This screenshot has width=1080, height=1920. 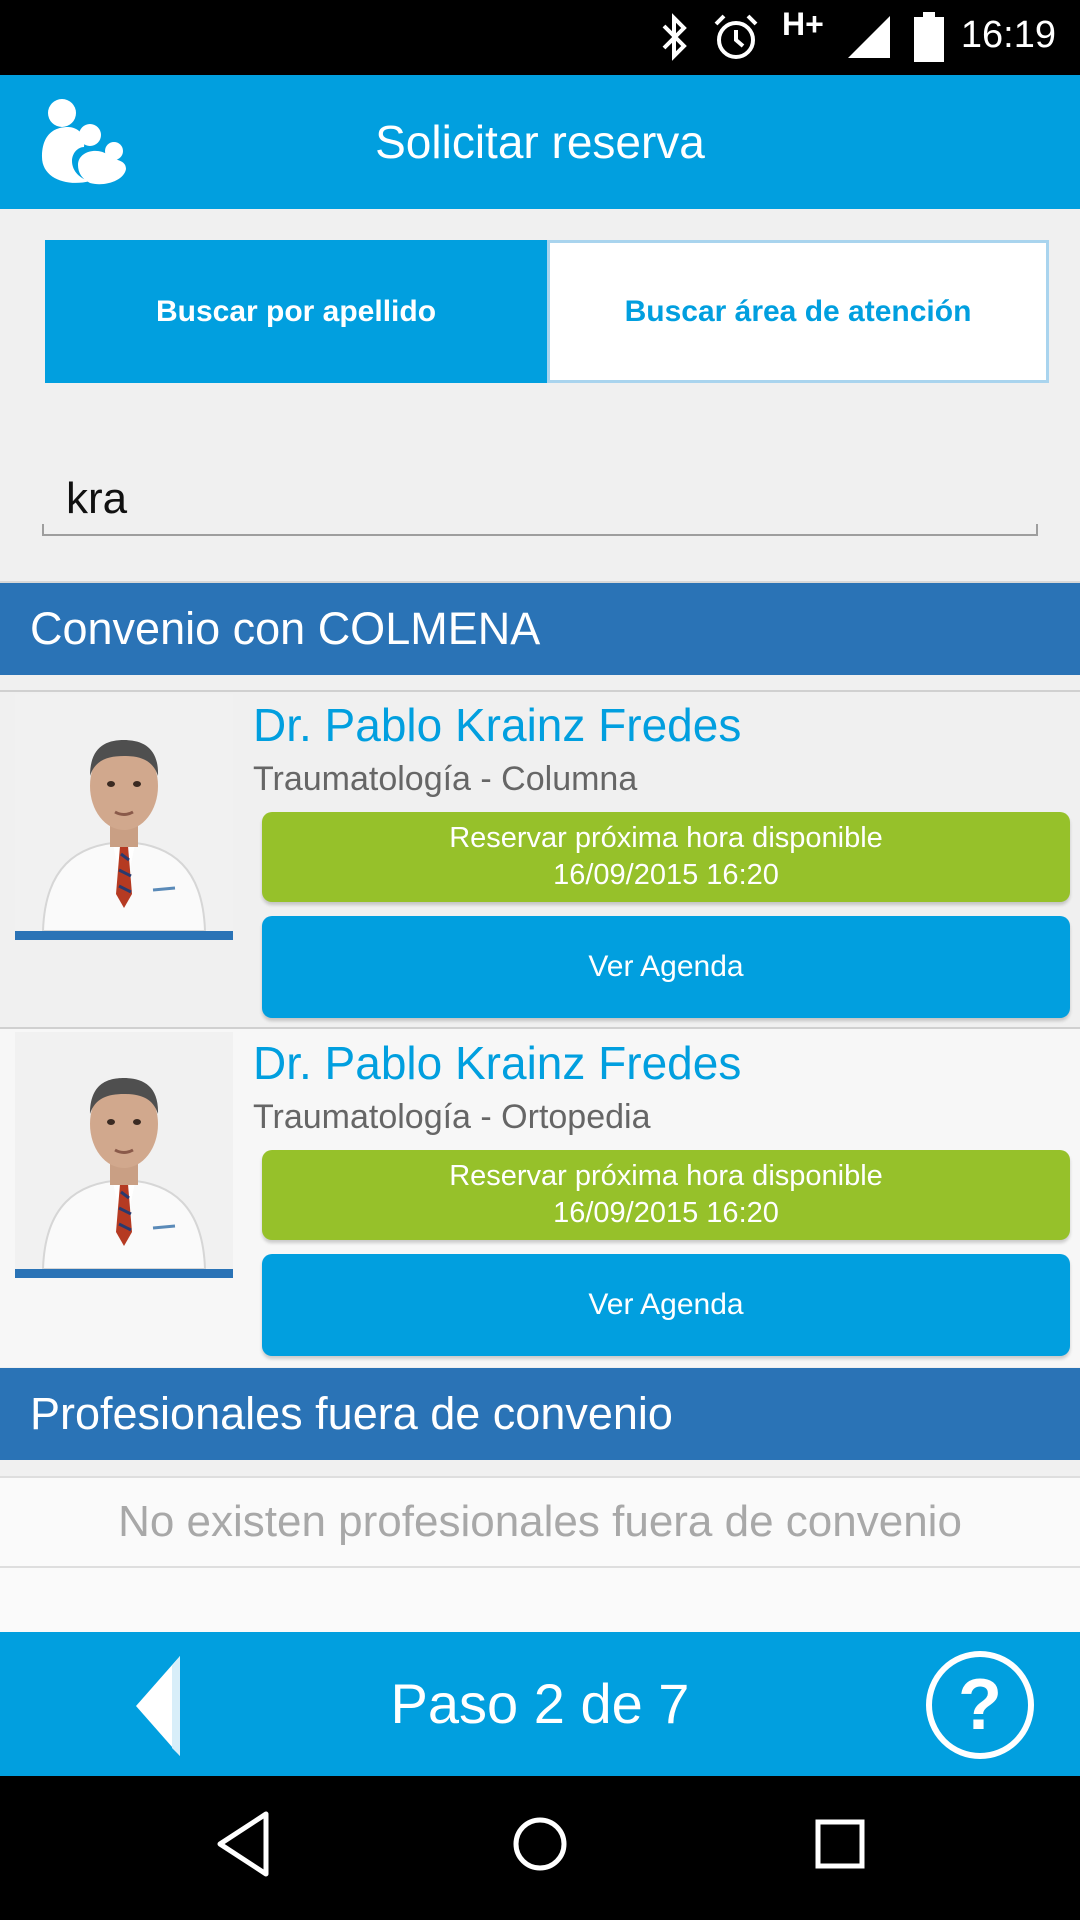 I want to click on battery-icon, so click(x=929, y=37).